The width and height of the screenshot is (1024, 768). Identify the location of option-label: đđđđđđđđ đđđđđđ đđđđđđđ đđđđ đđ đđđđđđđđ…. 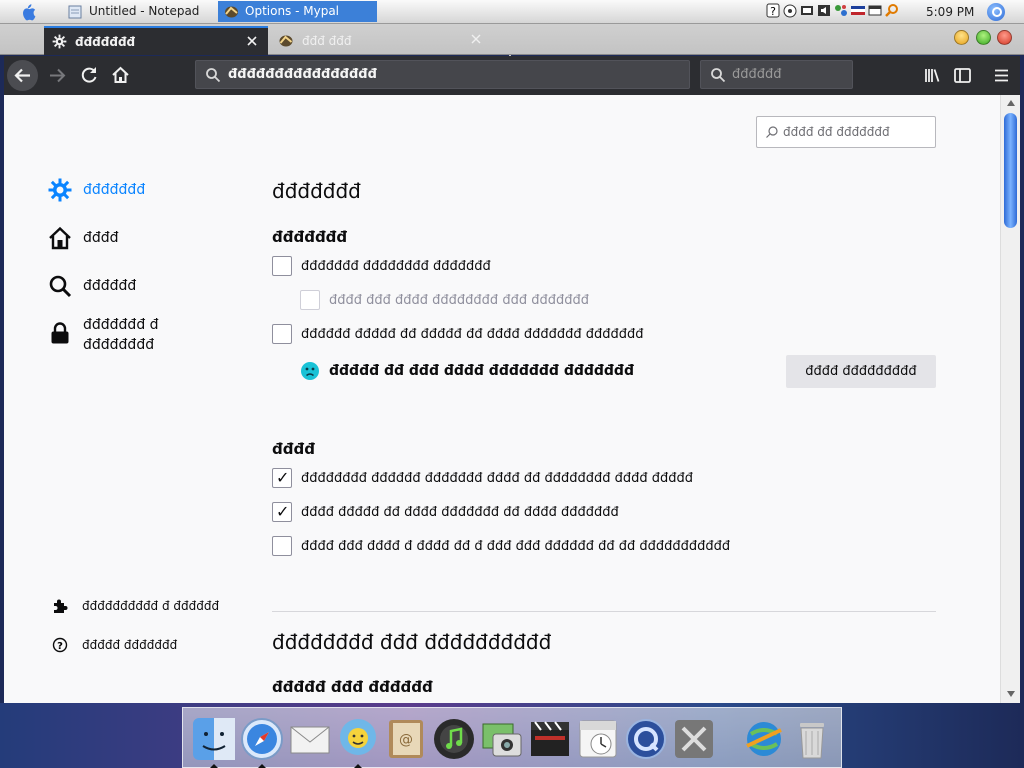
(497, 478).